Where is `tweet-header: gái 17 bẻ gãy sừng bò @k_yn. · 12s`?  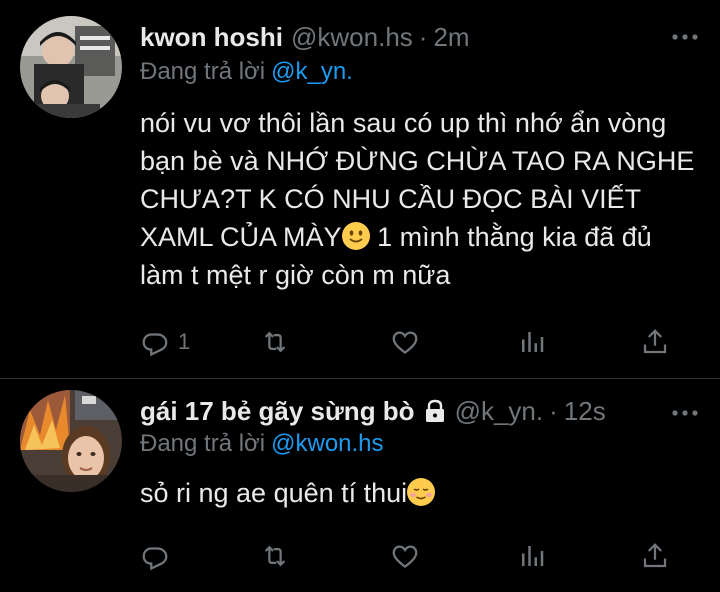 tweet-header: gái 17 bẻ gãy sừng bò @k_yn. · 12s is located at coordinates (420, 411).